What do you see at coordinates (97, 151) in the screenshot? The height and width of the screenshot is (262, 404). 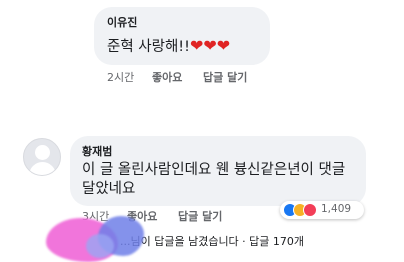 I see `comment-author: 황재범` at bounding box center [97, 151].